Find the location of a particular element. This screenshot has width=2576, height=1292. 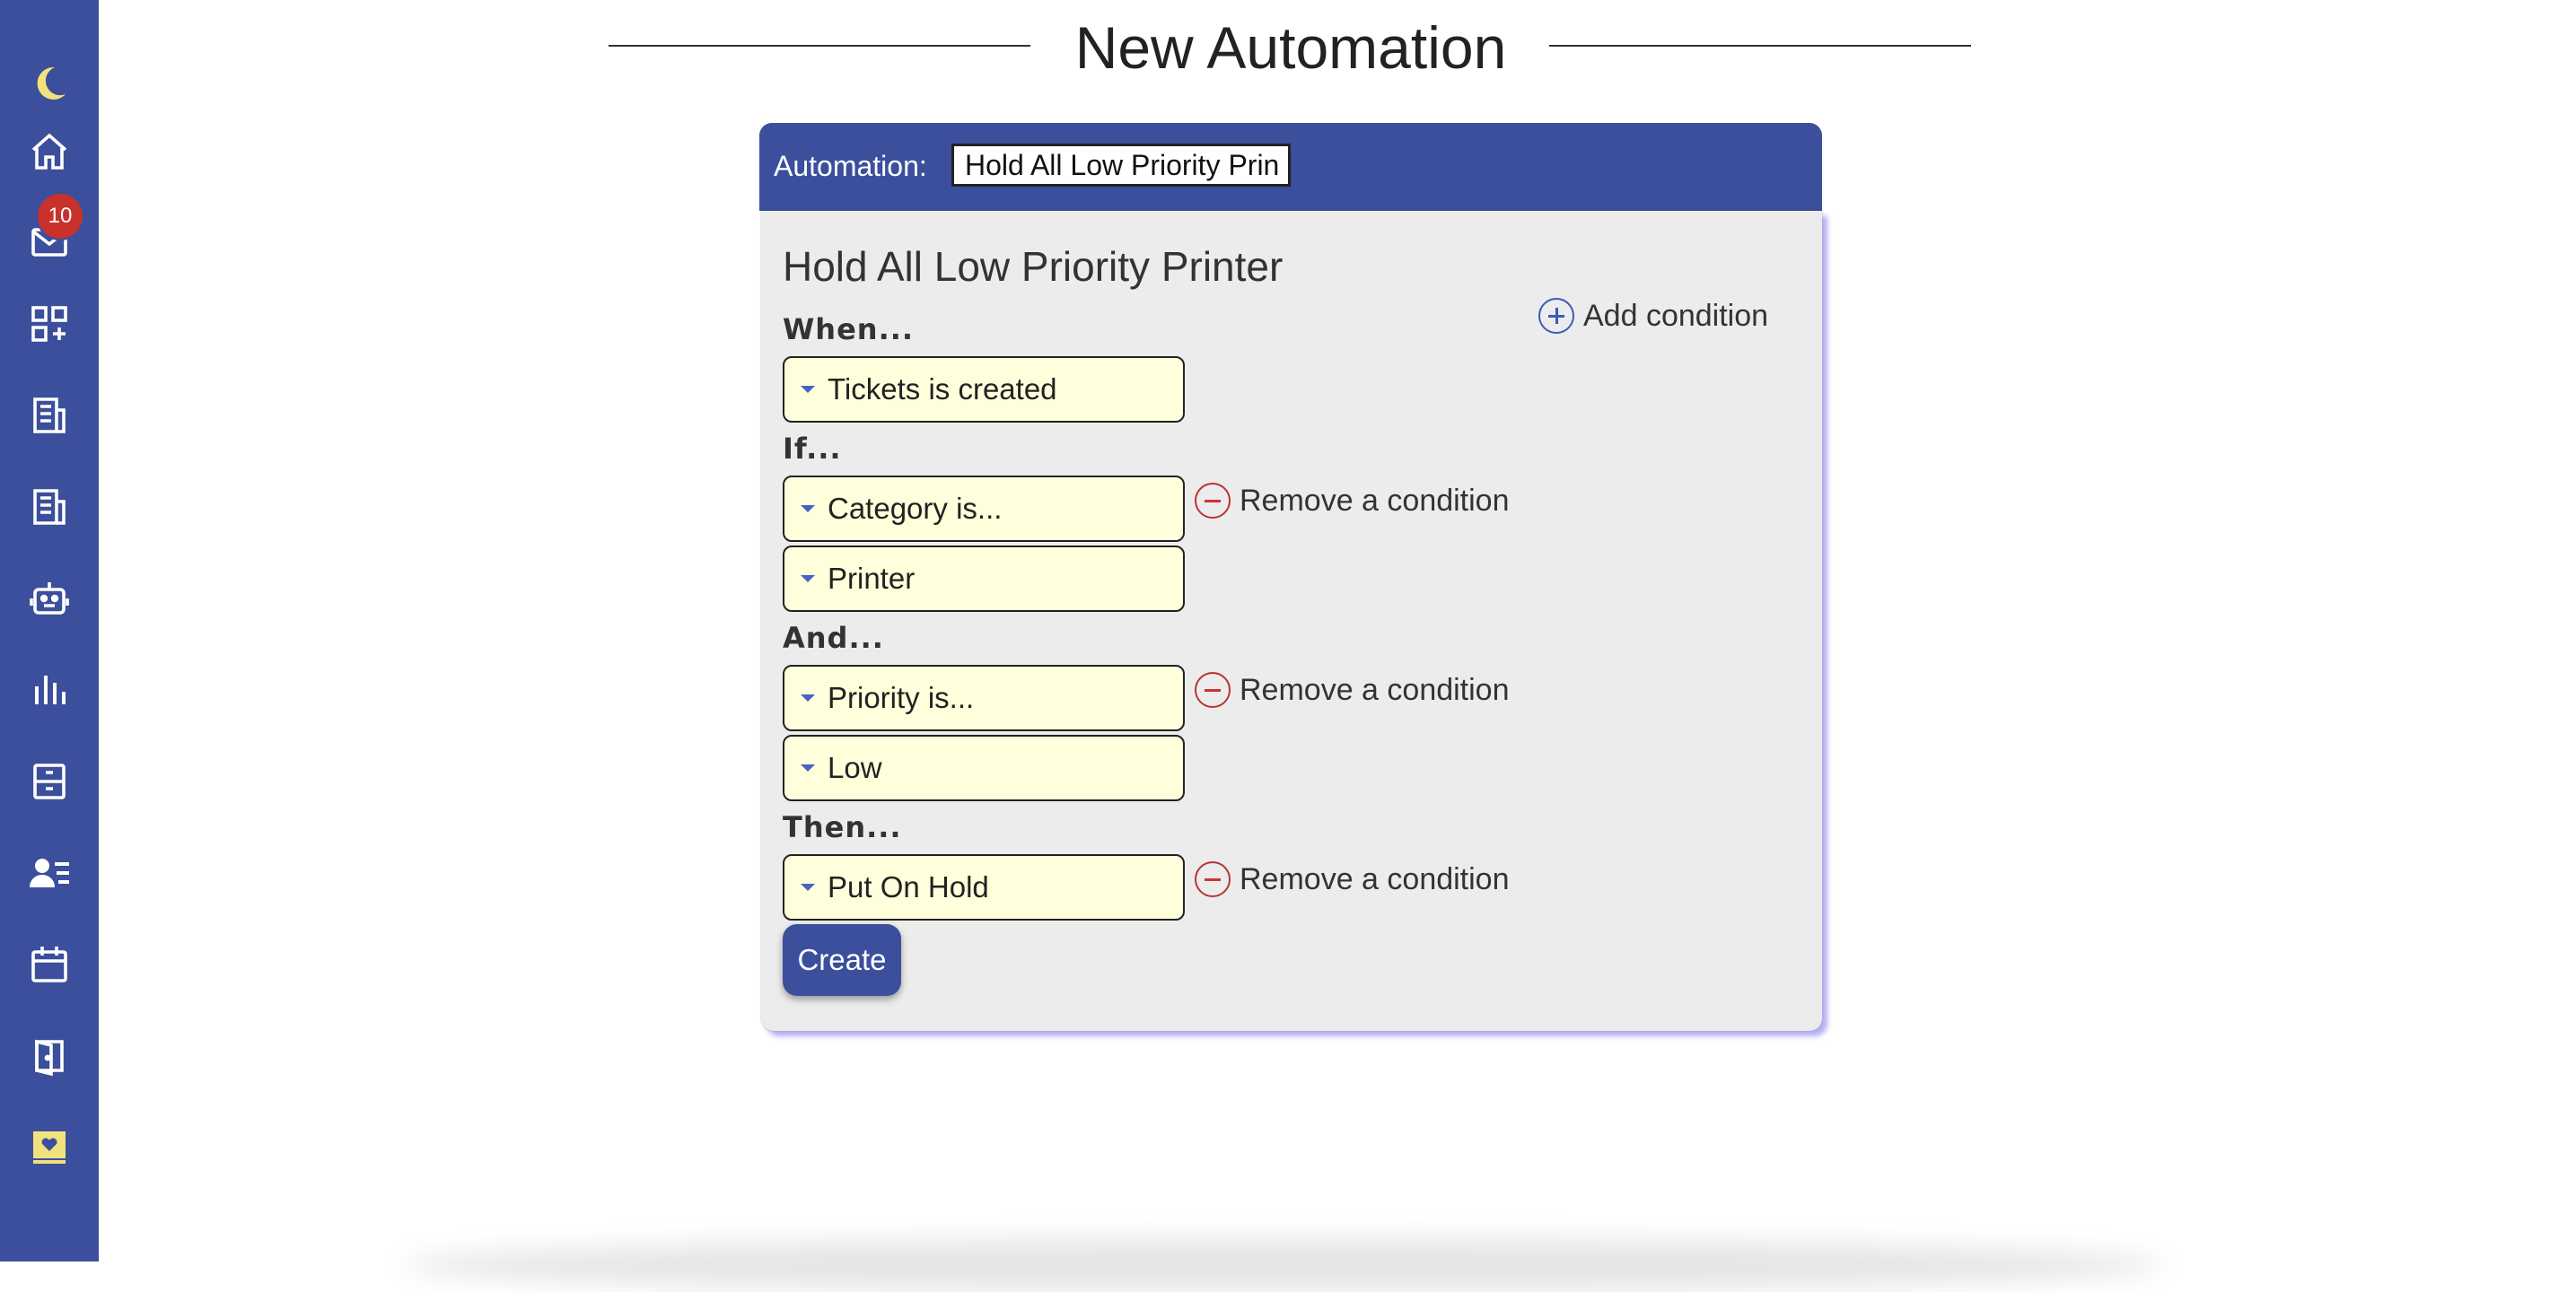

archive-icon is located at coordinates (49, 781).